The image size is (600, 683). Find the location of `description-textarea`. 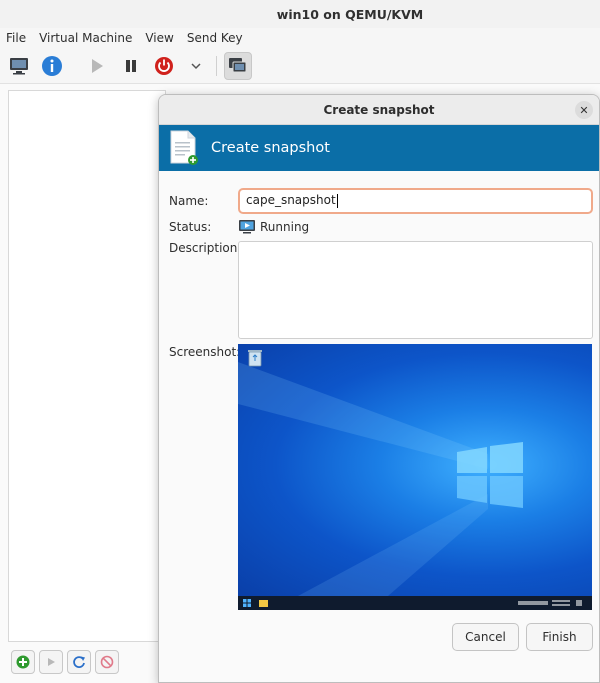

description-textarea is located at coordinates (415, 290).